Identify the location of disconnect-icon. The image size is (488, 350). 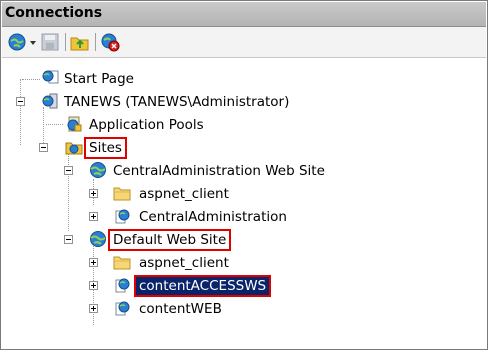
(110, 42).